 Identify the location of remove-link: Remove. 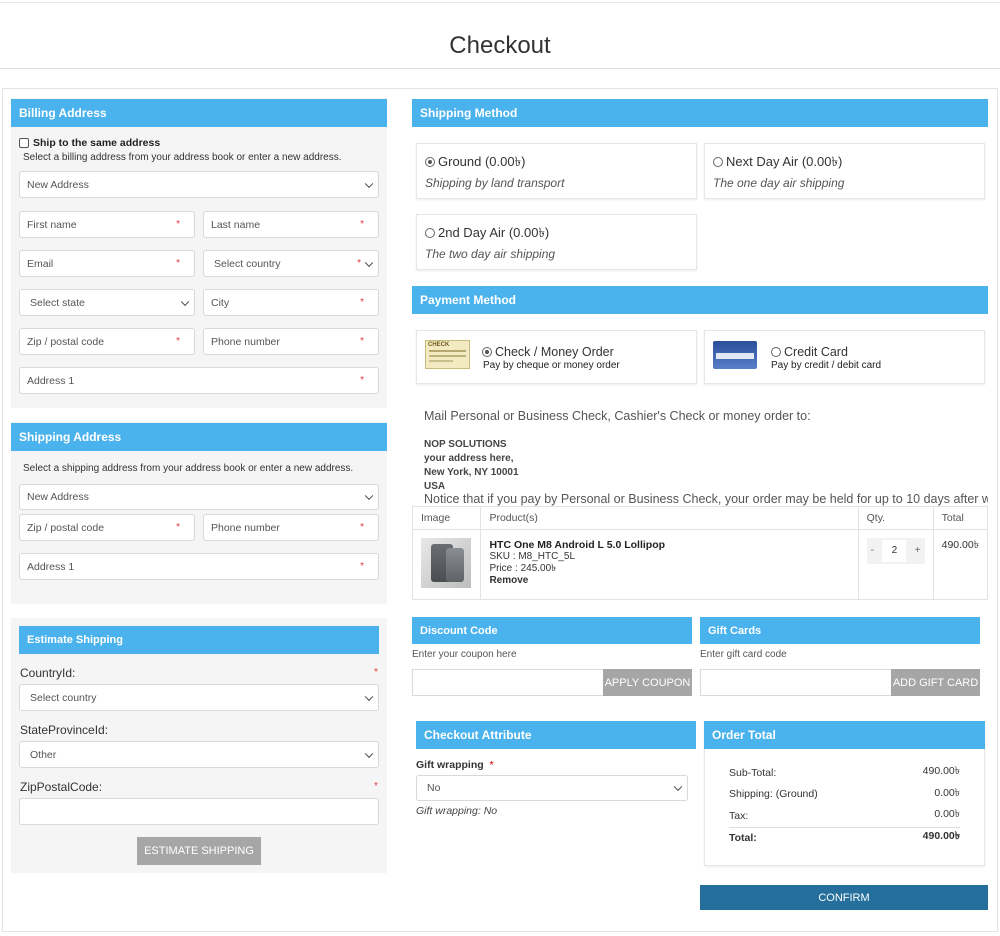
(669, 581).